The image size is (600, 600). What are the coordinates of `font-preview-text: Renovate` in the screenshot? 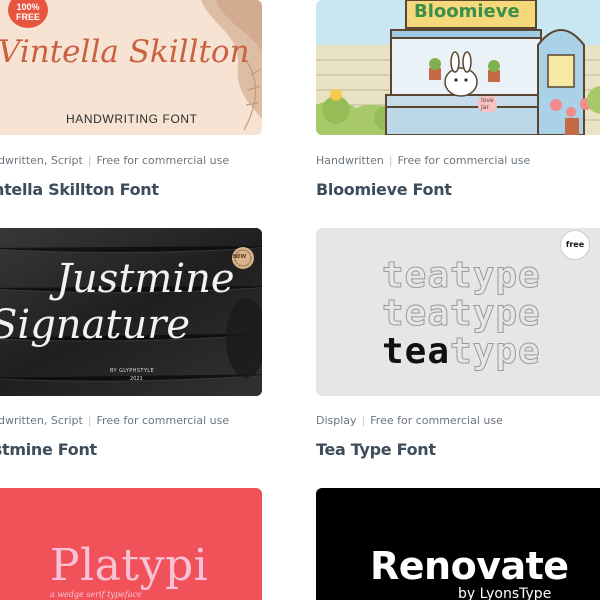 It's located at (469, 566).